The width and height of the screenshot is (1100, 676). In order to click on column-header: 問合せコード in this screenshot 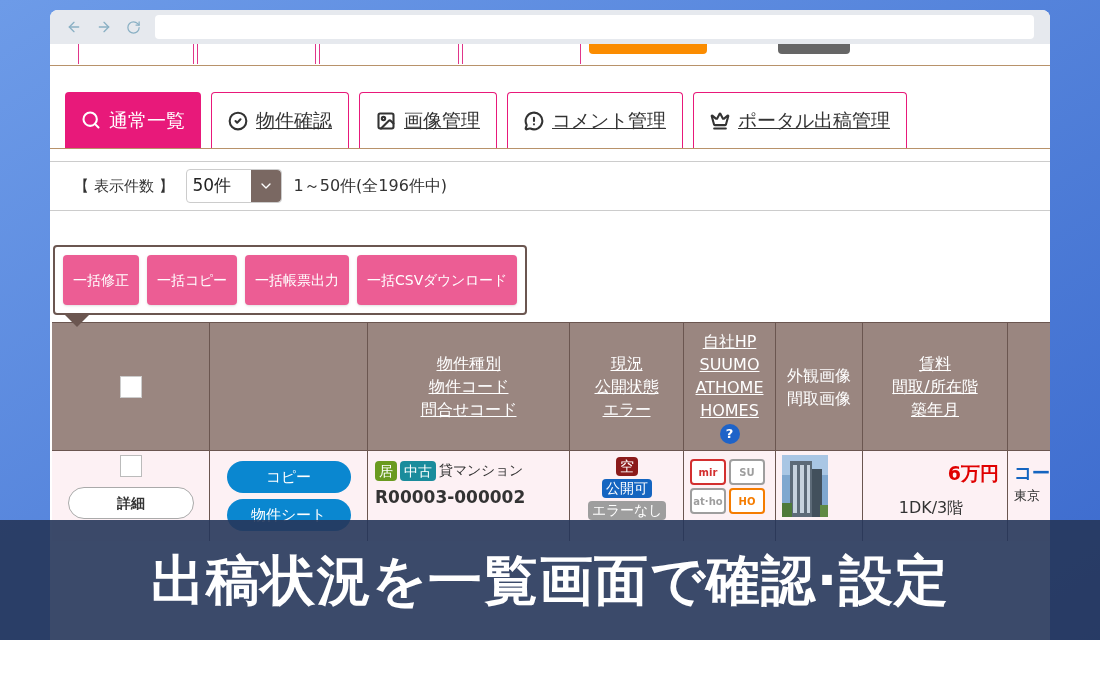, I will do `click(468, 409)`.